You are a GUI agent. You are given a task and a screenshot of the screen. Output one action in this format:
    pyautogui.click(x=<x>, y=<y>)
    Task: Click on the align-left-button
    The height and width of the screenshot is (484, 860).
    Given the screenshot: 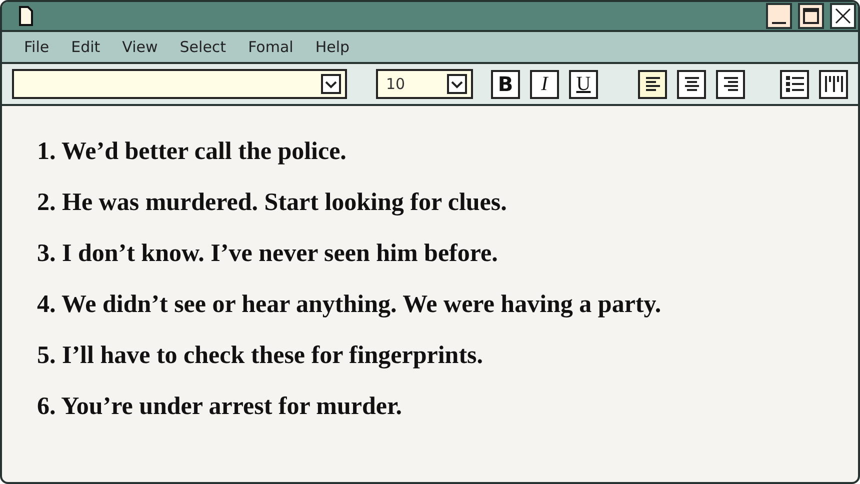 What is the action you would take?
    pyautogui.click(x=652, y=84)
    